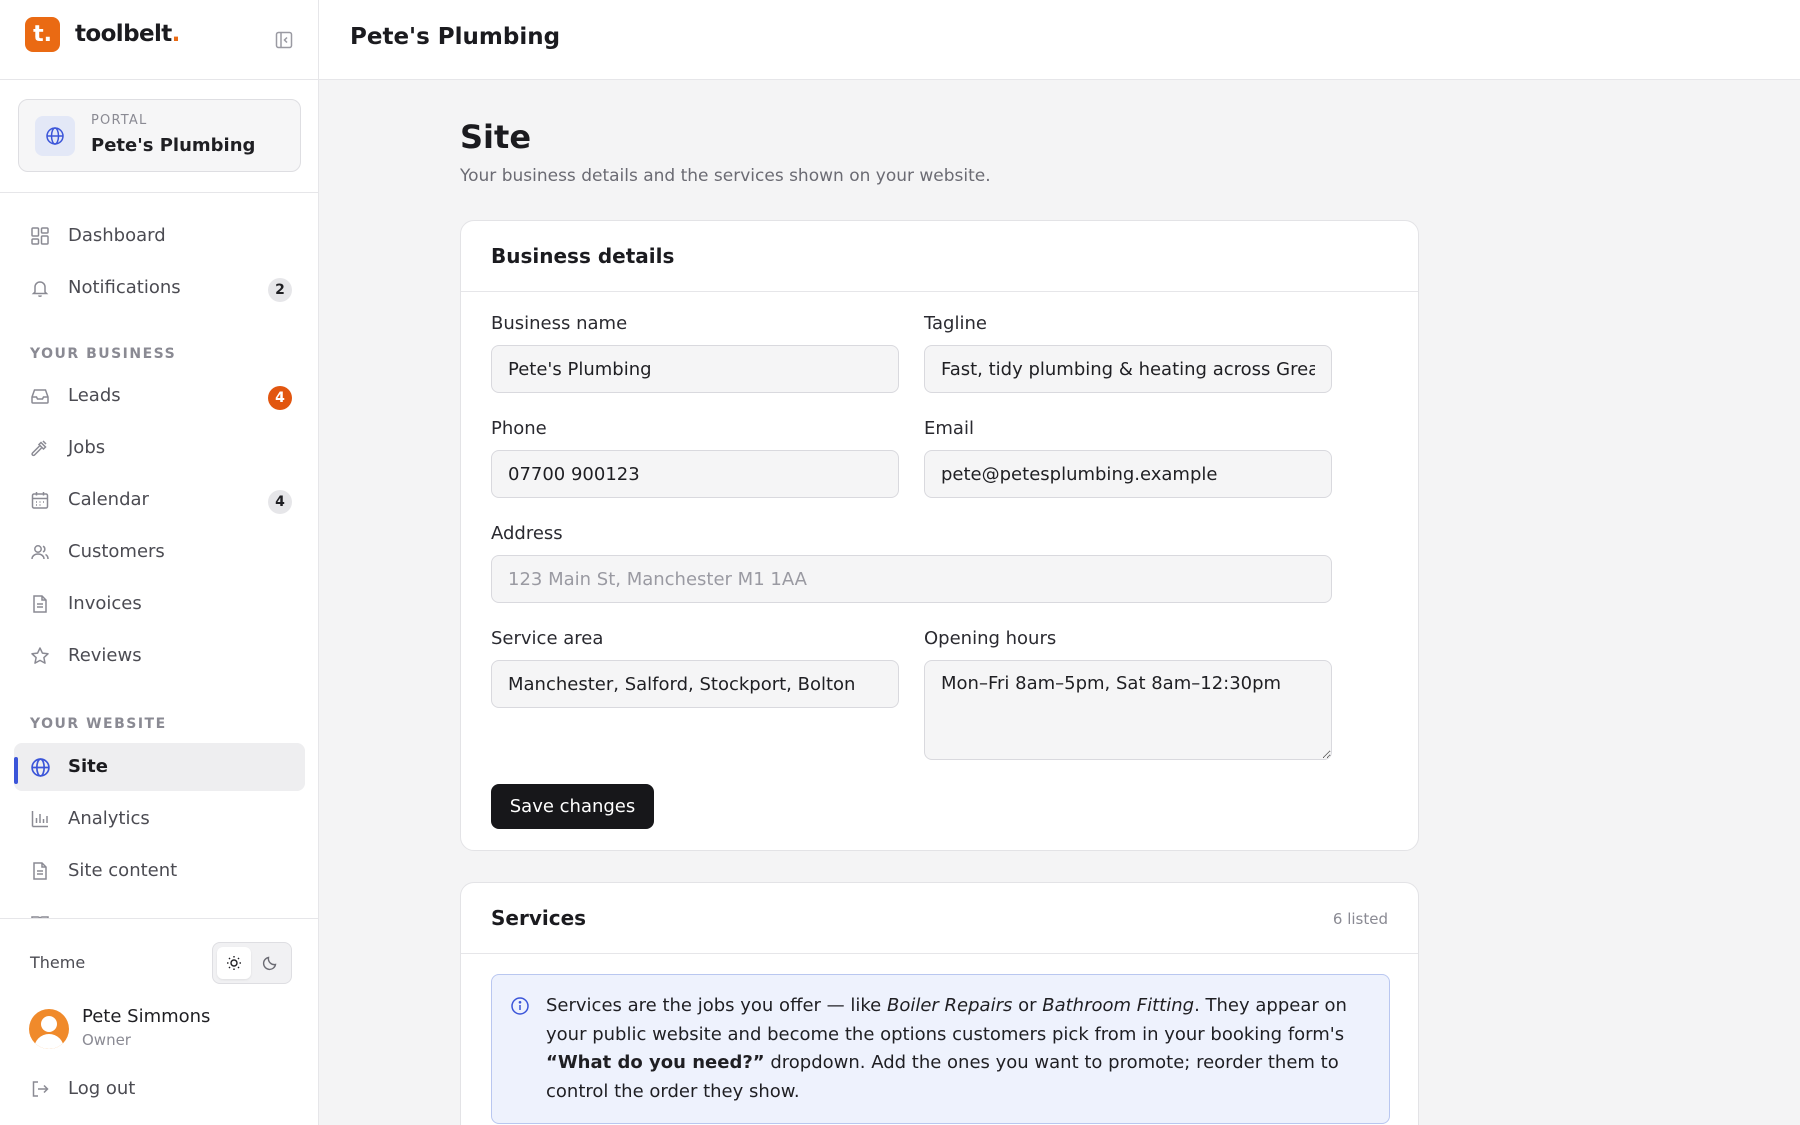 The image size is (1800, 1125). What do you see at coordinates (955, 323) in the screenshot?
I see `tagline-label: Tagline` at bounding box center [955, 323].